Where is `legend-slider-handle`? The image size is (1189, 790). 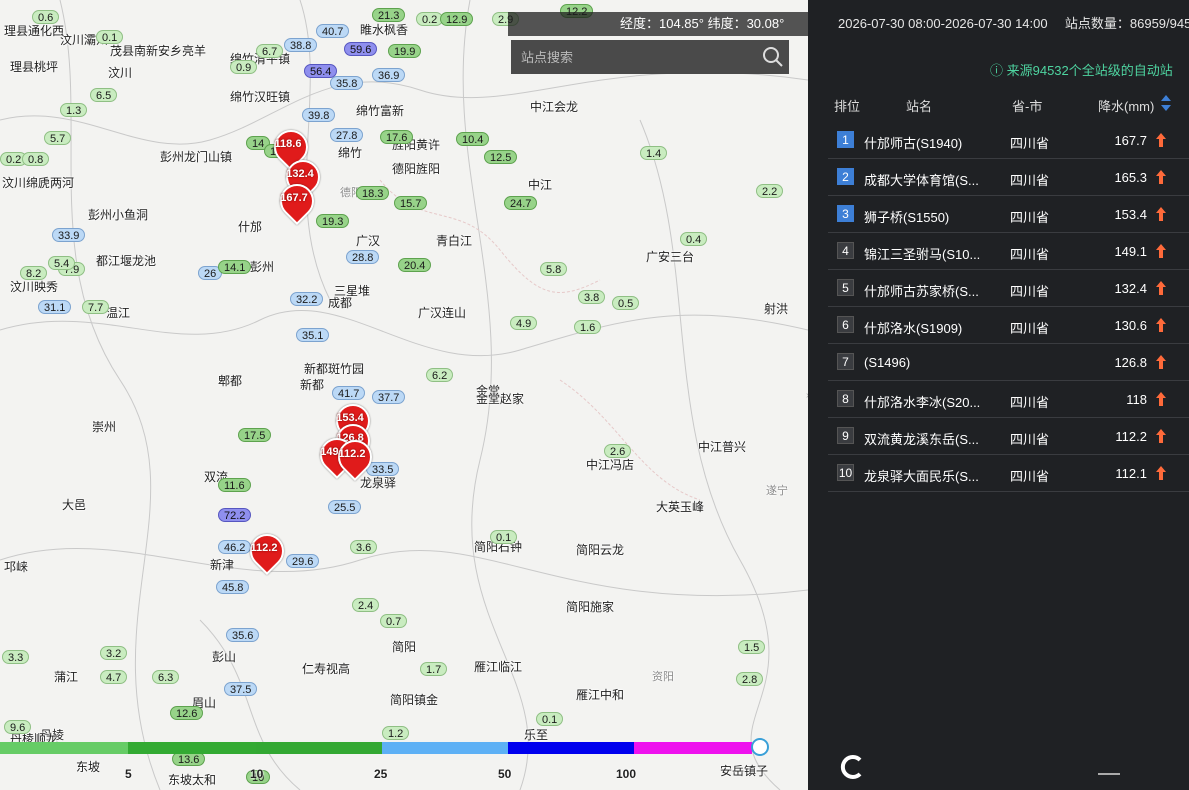 legend-slider-handle is located at coordinates (760, 747).